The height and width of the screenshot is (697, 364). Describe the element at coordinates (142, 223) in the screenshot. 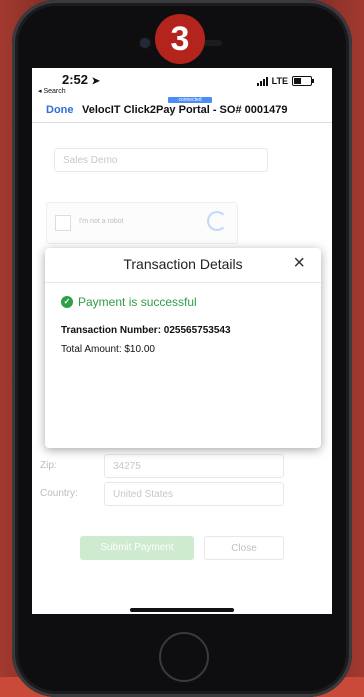

I see `recaptcha-widget: I'm not a robot` at that location.